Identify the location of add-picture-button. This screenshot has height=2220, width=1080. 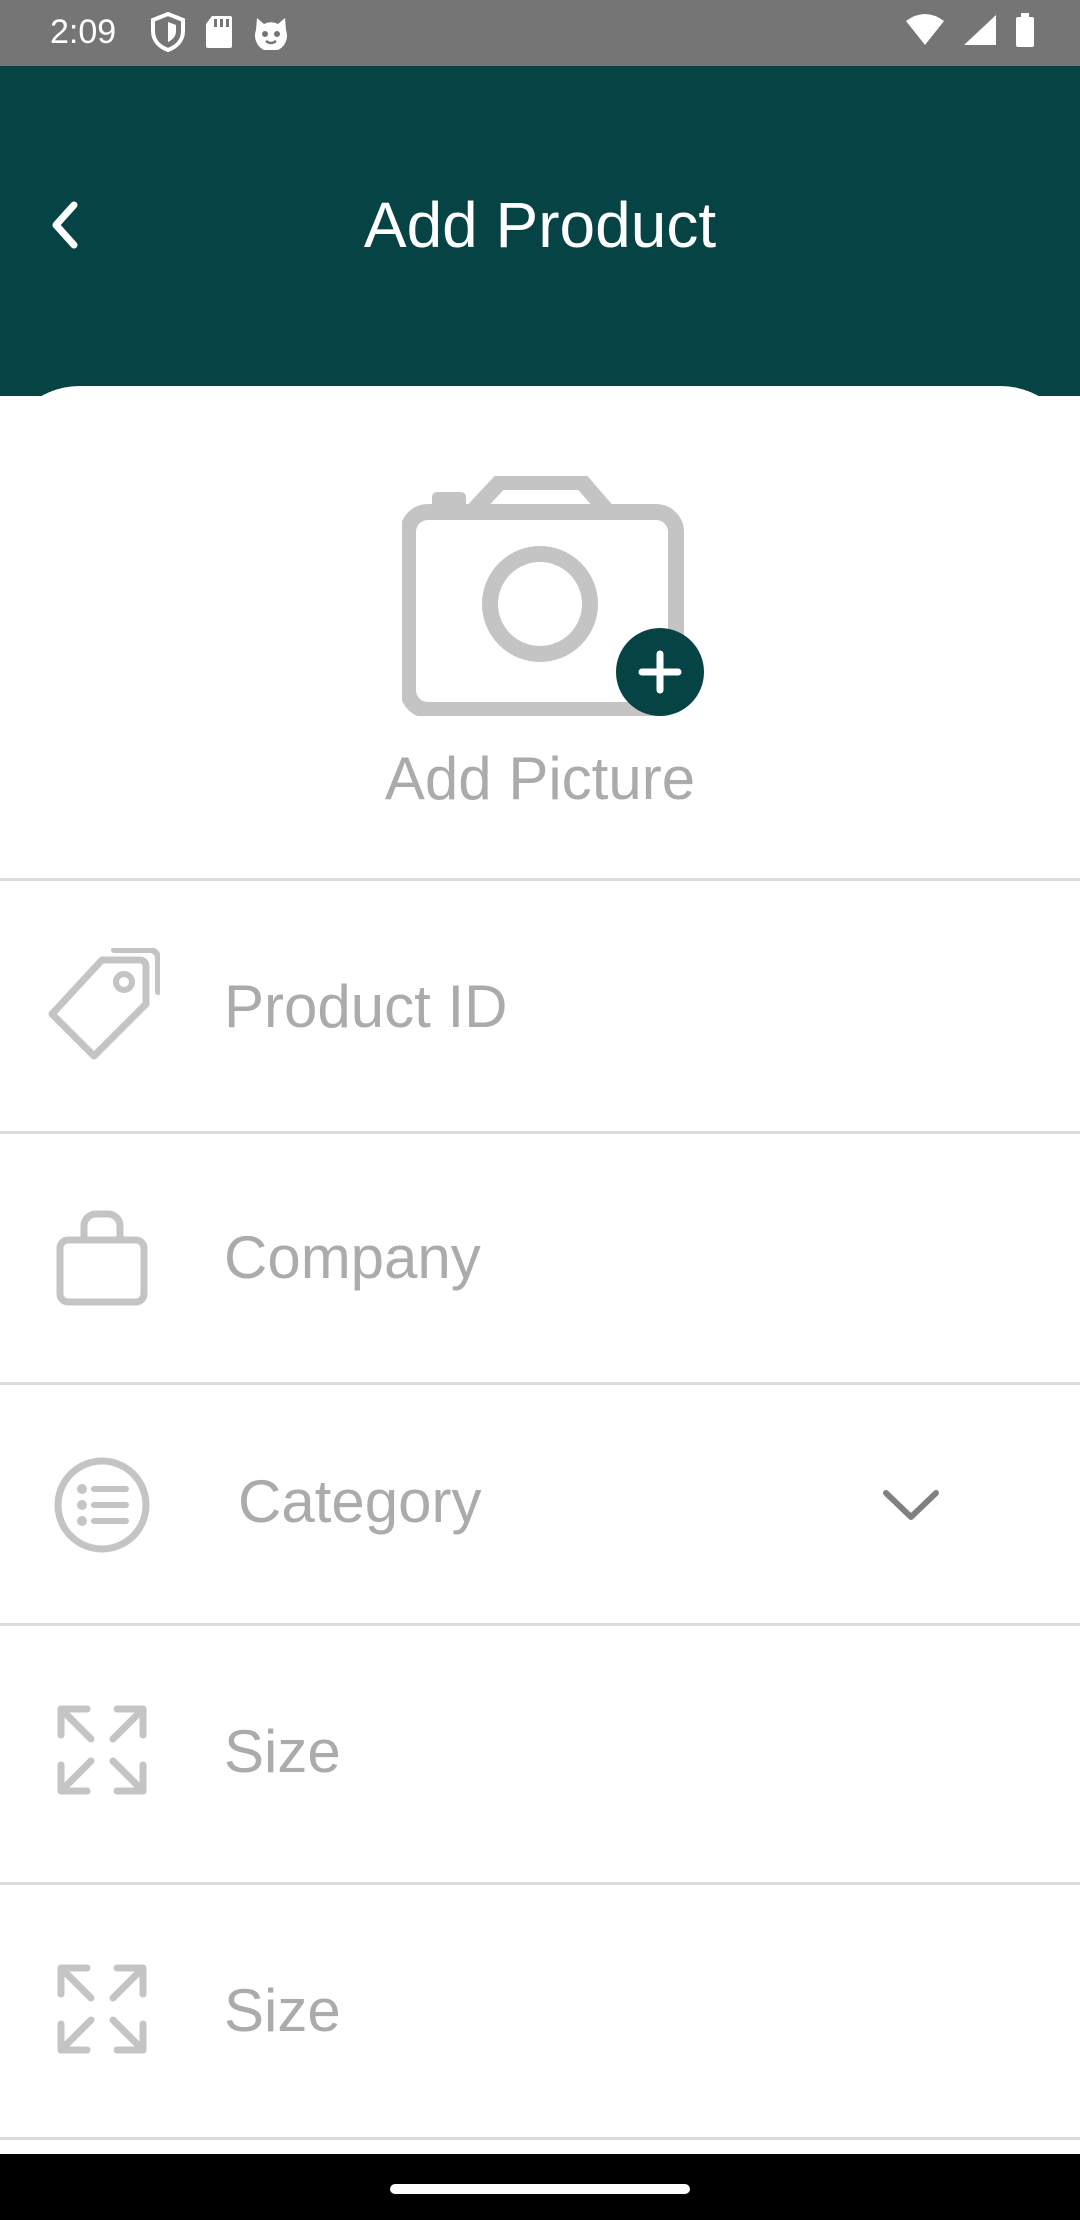
(660, 672).